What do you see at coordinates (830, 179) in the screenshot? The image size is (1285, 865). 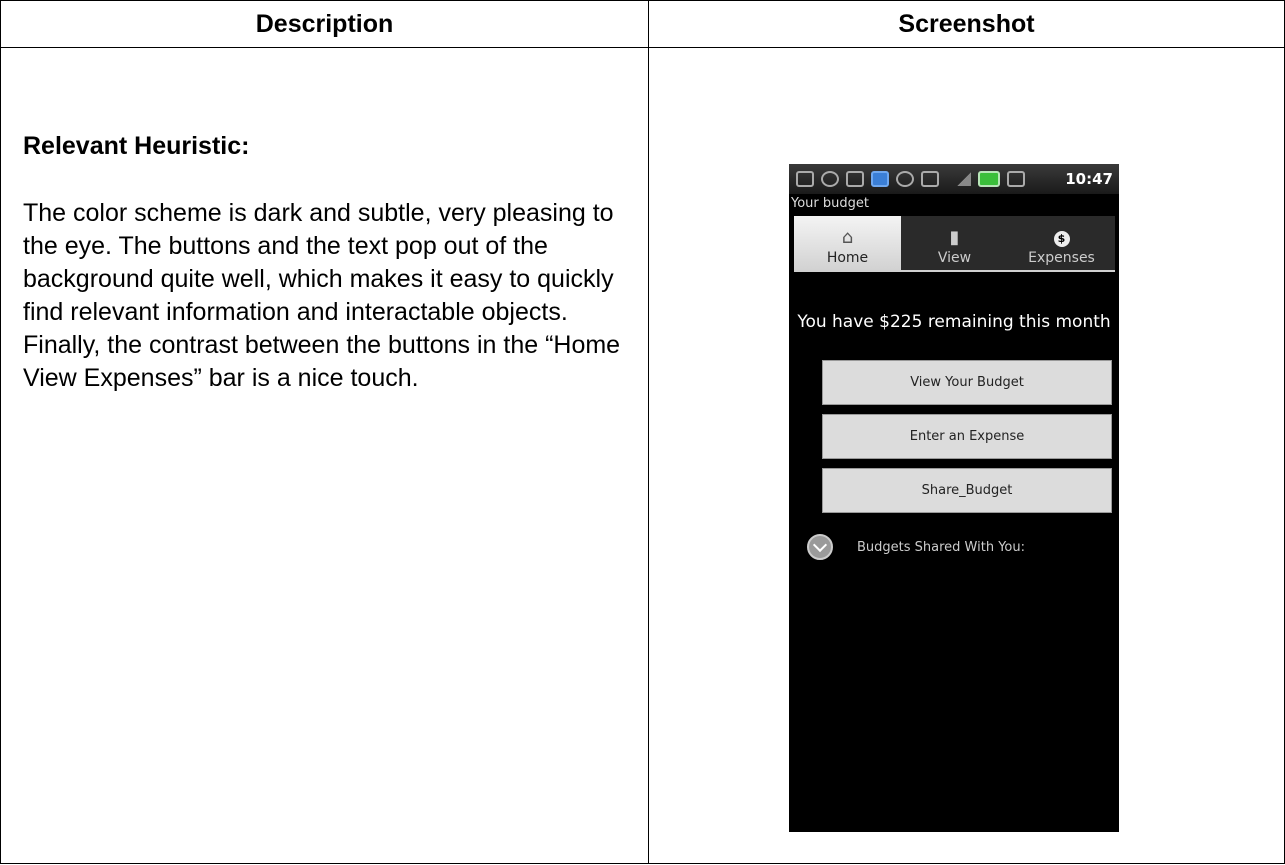 I see `sync-icon` at bounding box center [830, 179].